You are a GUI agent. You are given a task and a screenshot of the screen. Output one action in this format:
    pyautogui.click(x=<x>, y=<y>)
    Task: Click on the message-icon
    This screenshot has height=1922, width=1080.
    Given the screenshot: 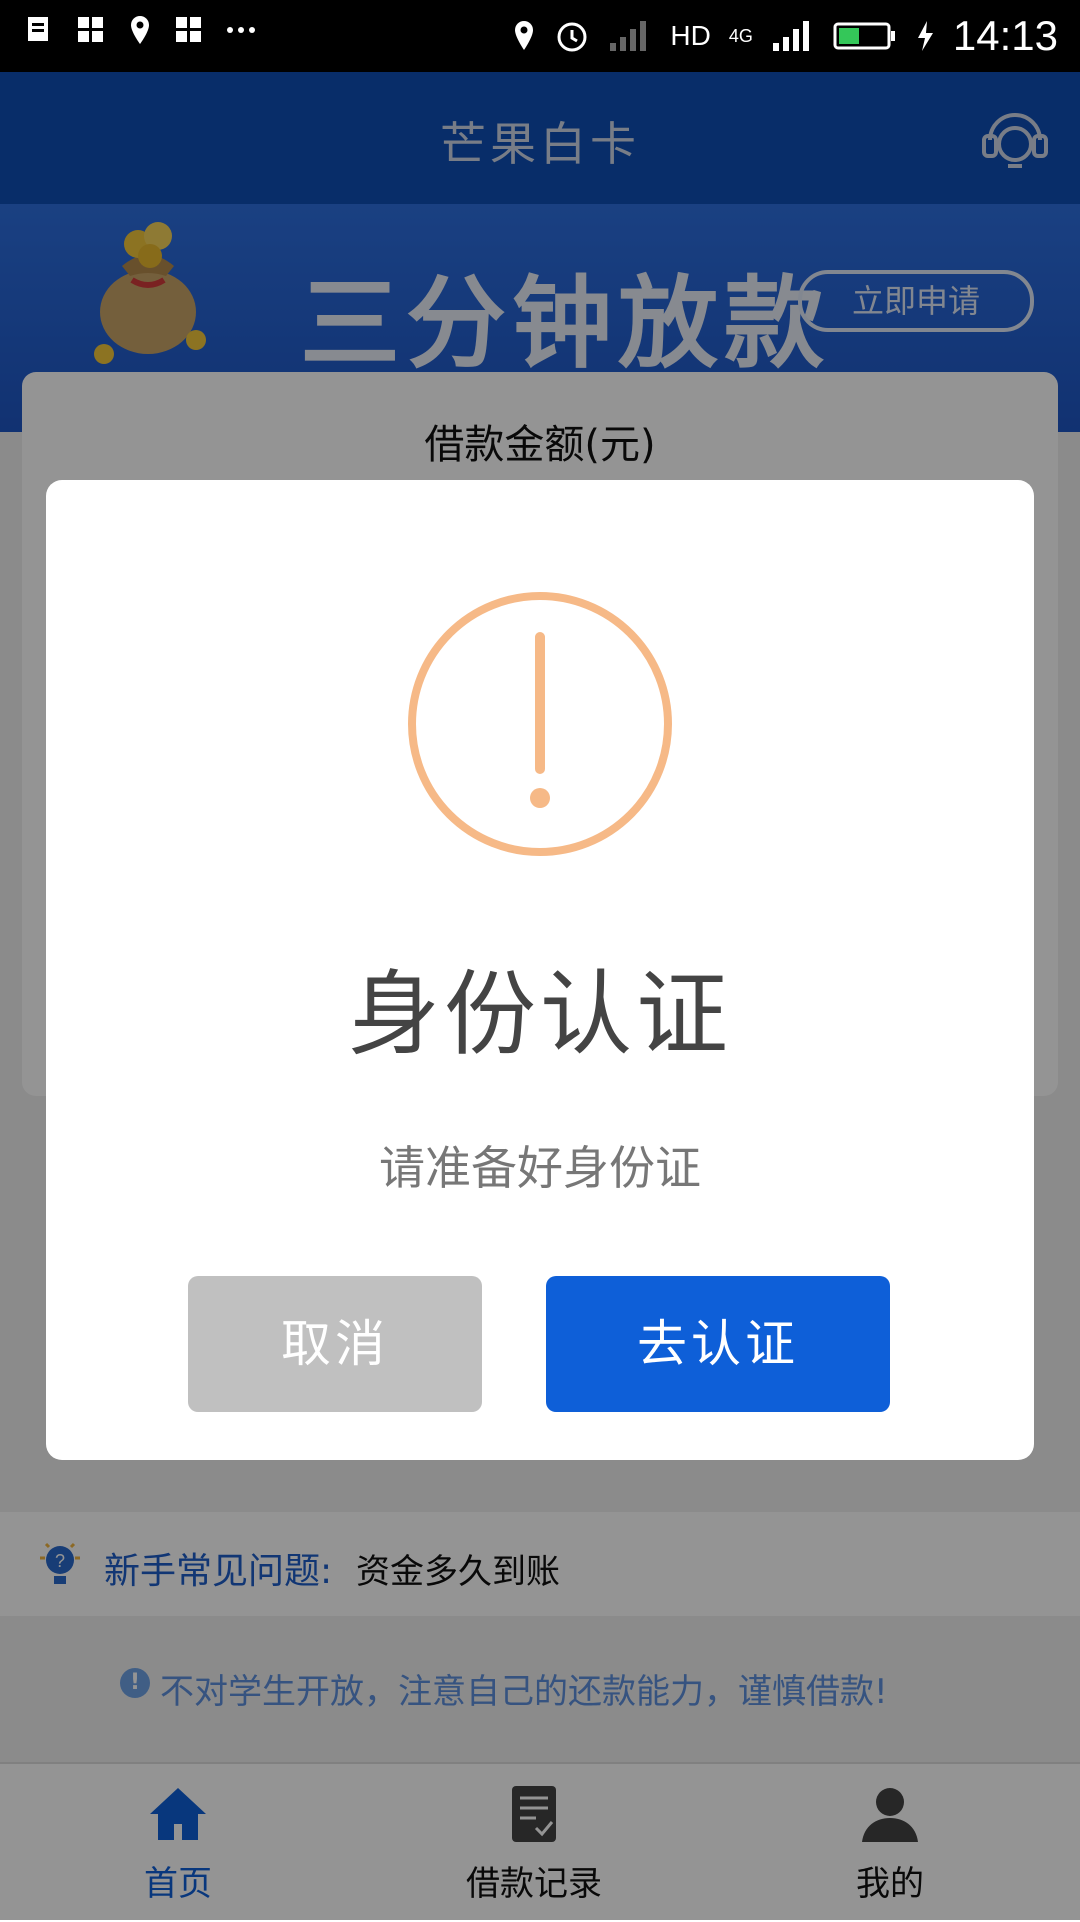 What is the action you would take?
    pyautogui.click(x=38, y=29)
    